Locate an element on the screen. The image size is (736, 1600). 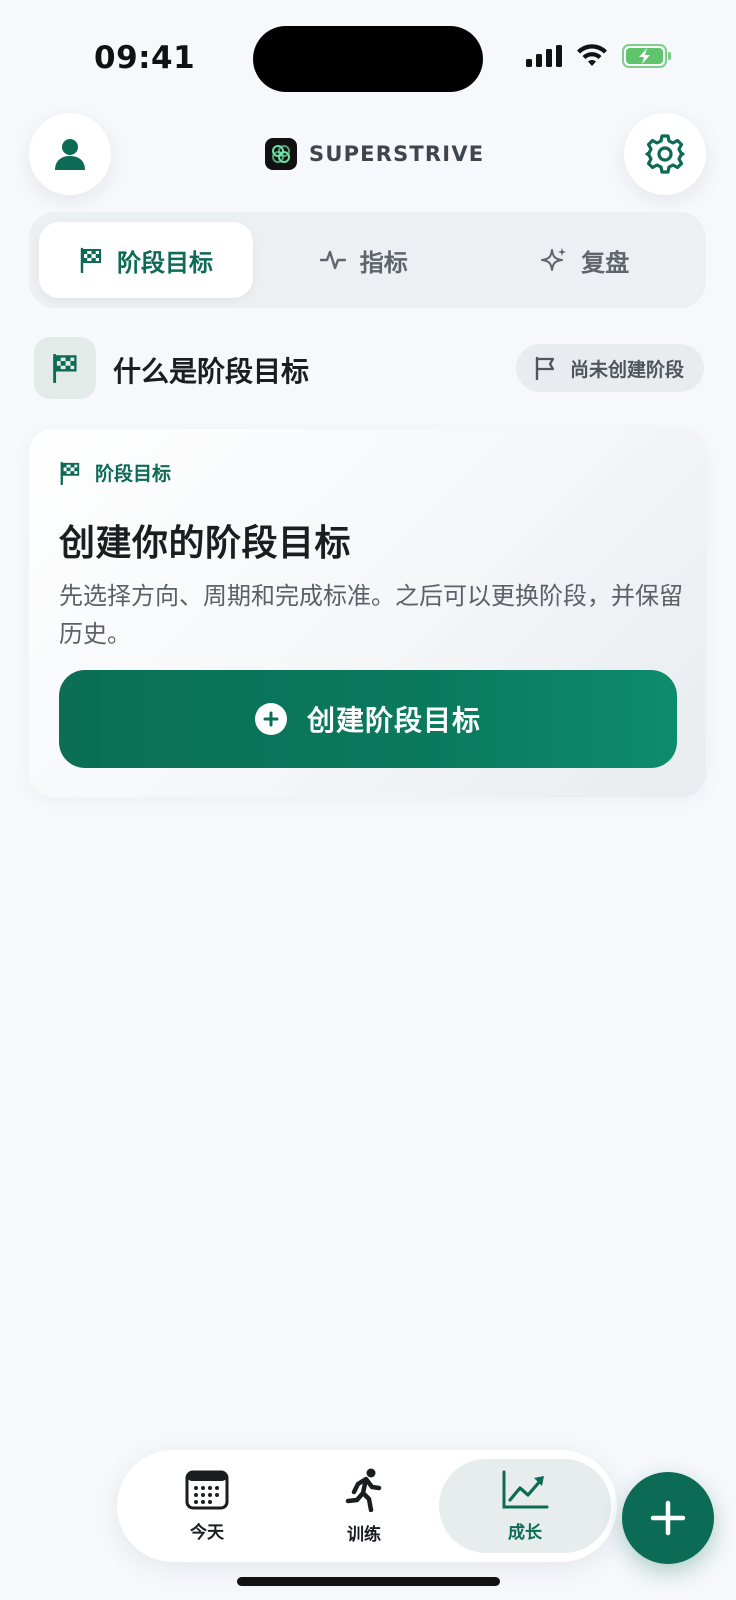
brand-name: SUPERSTRIVE is located at coordinates (397, 154).